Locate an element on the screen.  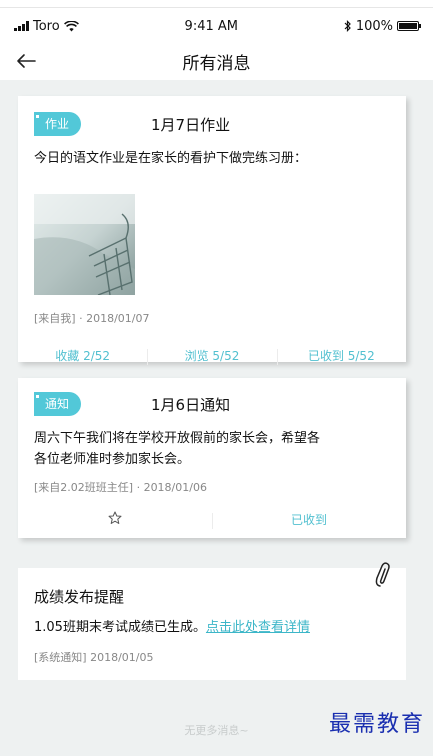
card-body: 1.05班期末考试成绩已生成。点击此处查看详情 is located at coordinates (212, 627).